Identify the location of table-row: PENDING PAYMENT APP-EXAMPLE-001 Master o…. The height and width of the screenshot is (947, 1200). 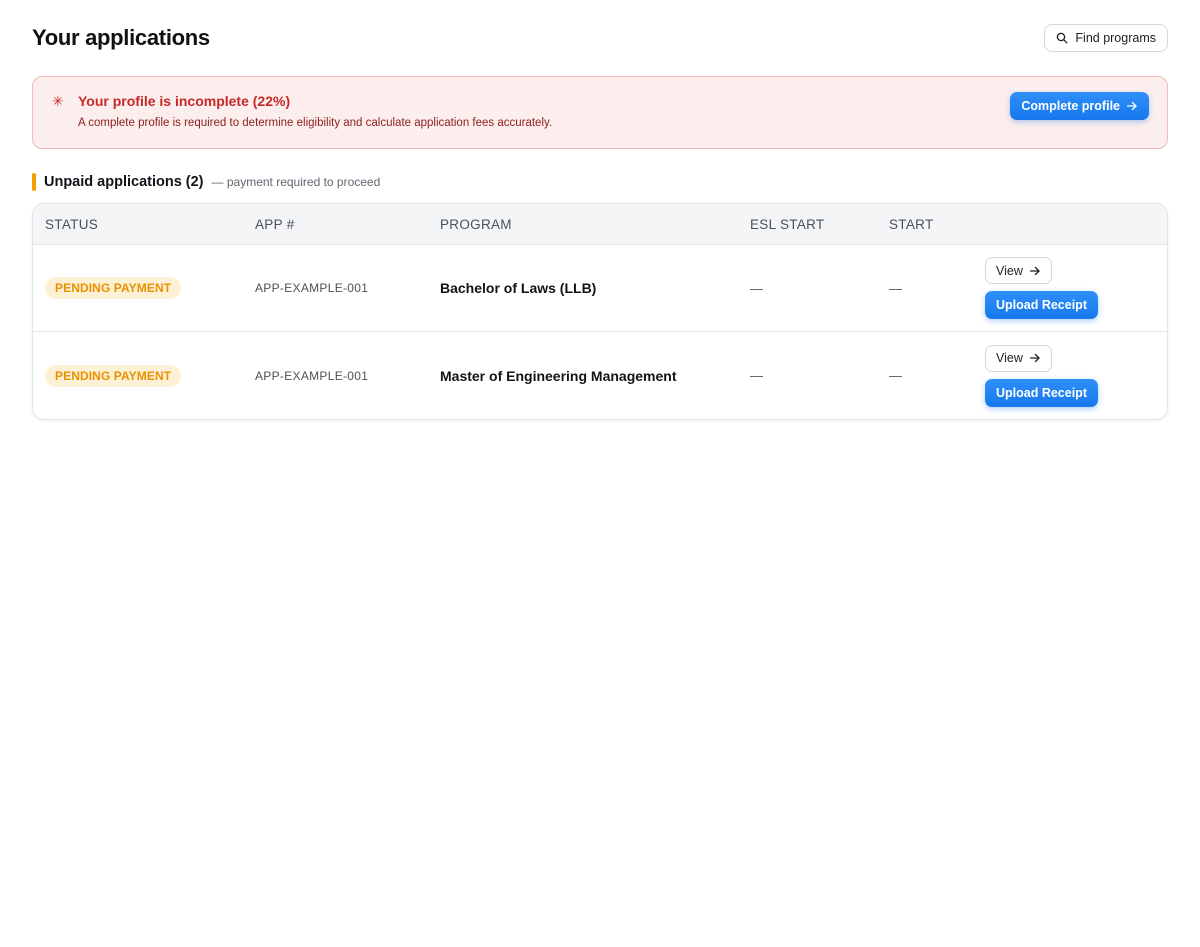
(600, 375).